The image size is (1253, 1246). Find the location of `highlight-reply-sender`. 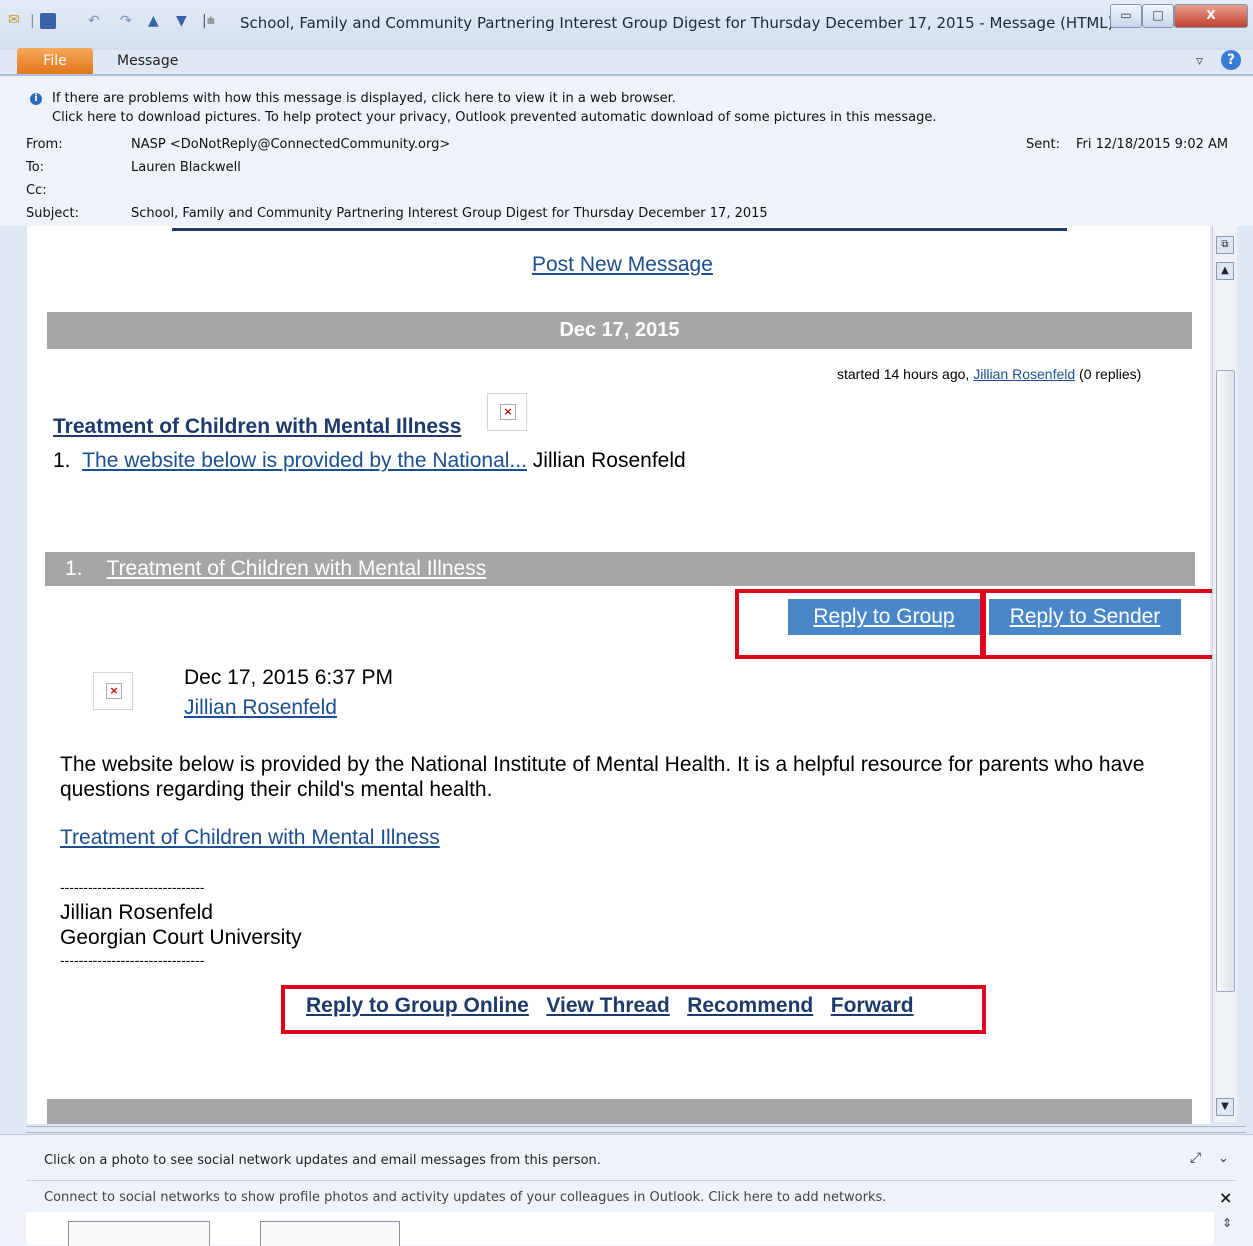

highlight-reply-sender is located at coordinates (1107, 624).